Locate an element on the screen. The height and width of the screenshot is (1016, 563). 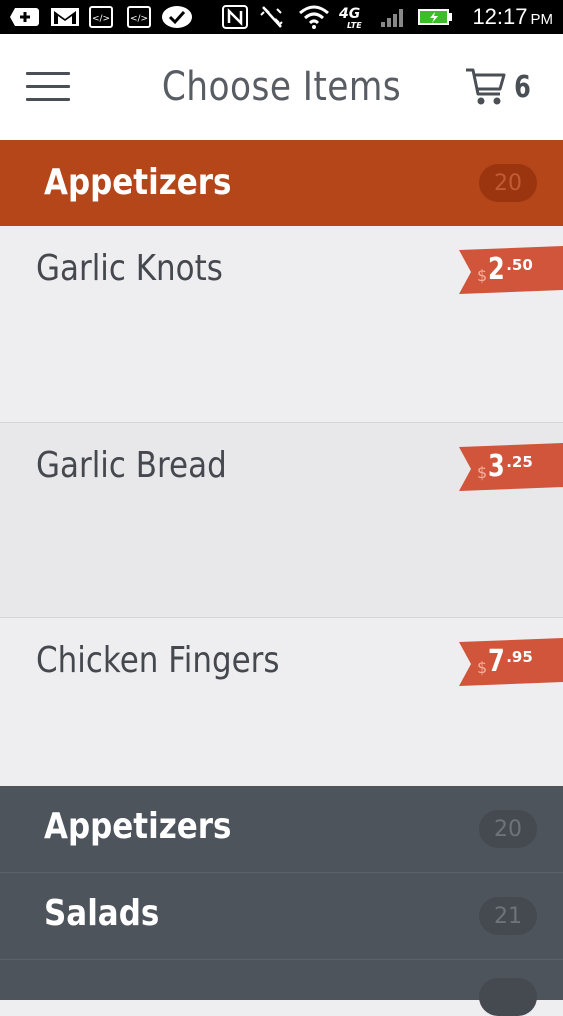
page-title: Choose Items is located at coordinates (281, 87).